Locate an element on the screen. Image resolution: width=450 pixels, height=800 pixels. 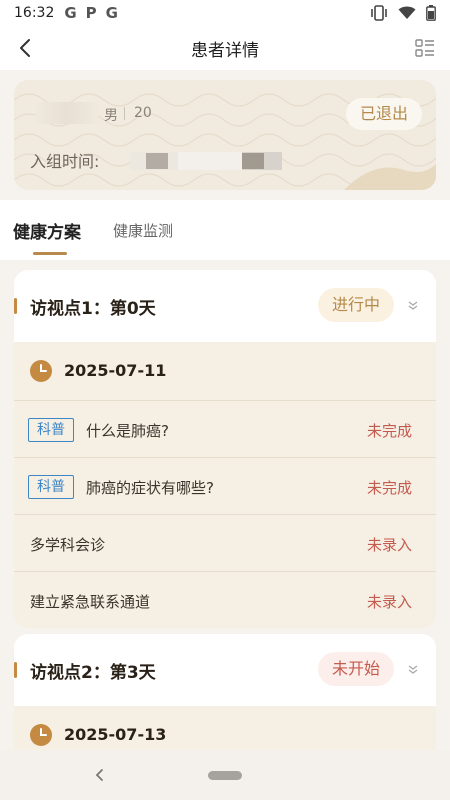
vibrate-icon is located at coordinates (379, 13).